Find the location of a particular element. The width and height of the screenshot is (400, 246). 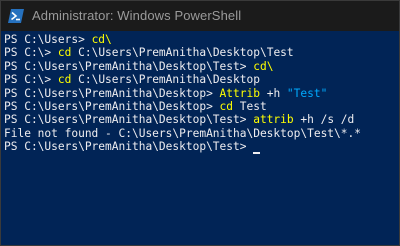

powershell-icon is located at coordinates (16, 16).